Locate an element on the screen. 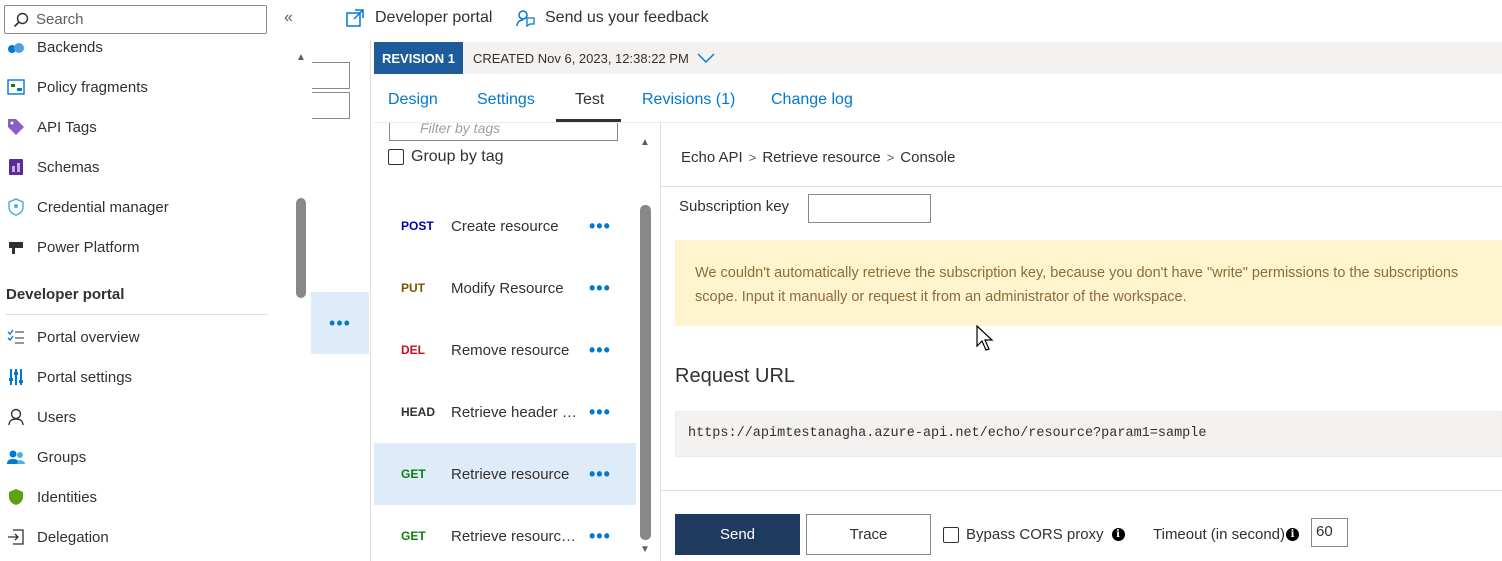 This screenshot has width=1502, height=561. operation-name: Retrieve resource is located at coordinates (510, 474).